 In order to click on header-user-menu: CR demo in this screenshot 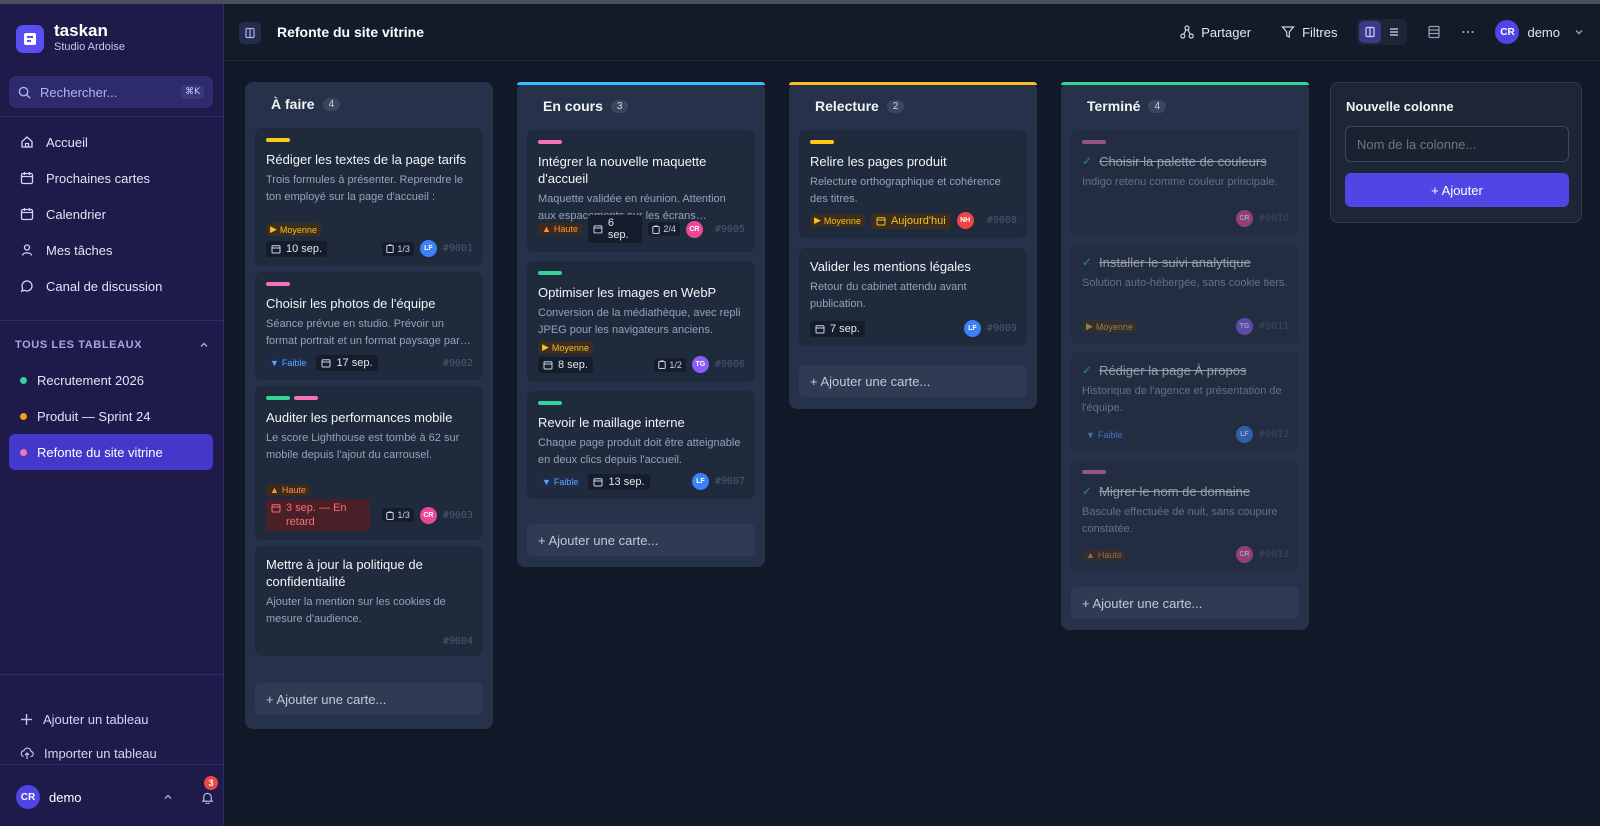, I will do `click(1539, 32)`.